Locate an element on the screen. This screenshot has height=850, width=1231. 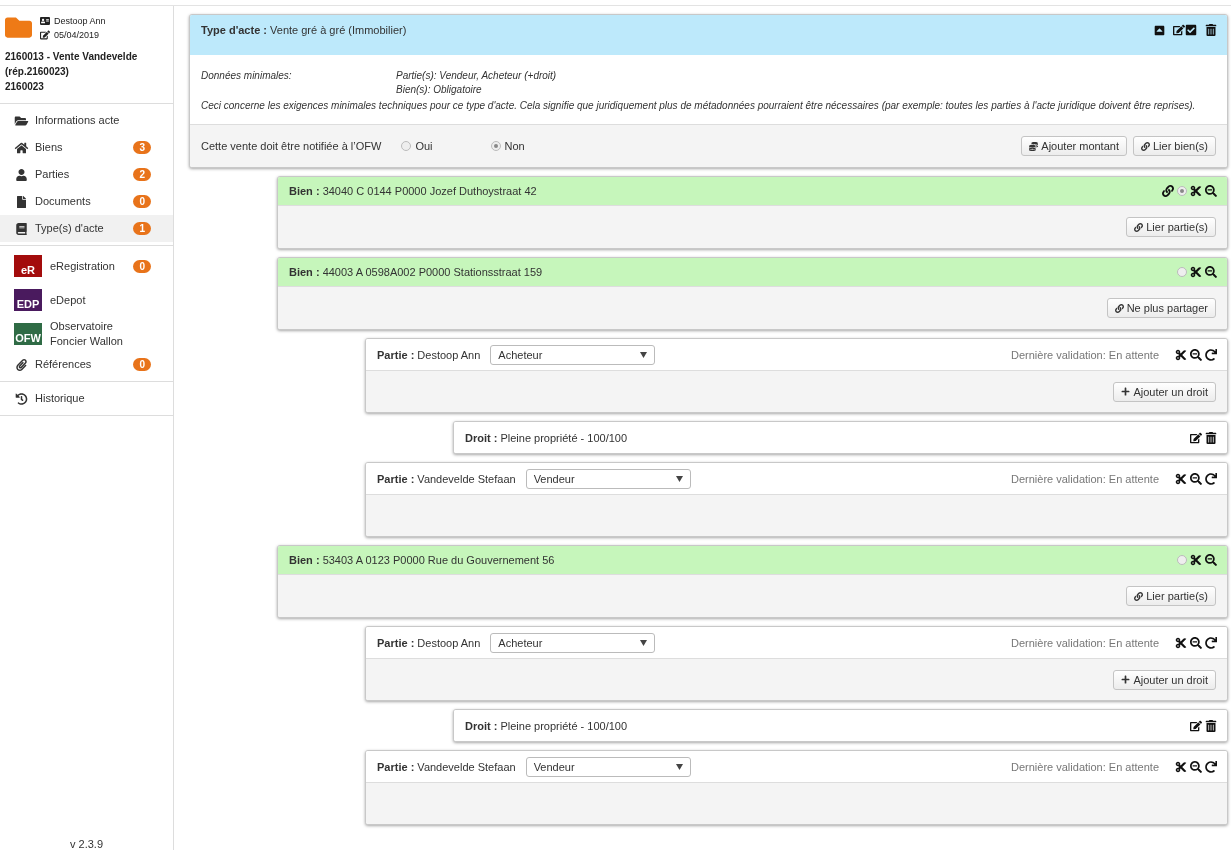
party-title: Partie : Destoop Ann is located at coordinates (429, 642).